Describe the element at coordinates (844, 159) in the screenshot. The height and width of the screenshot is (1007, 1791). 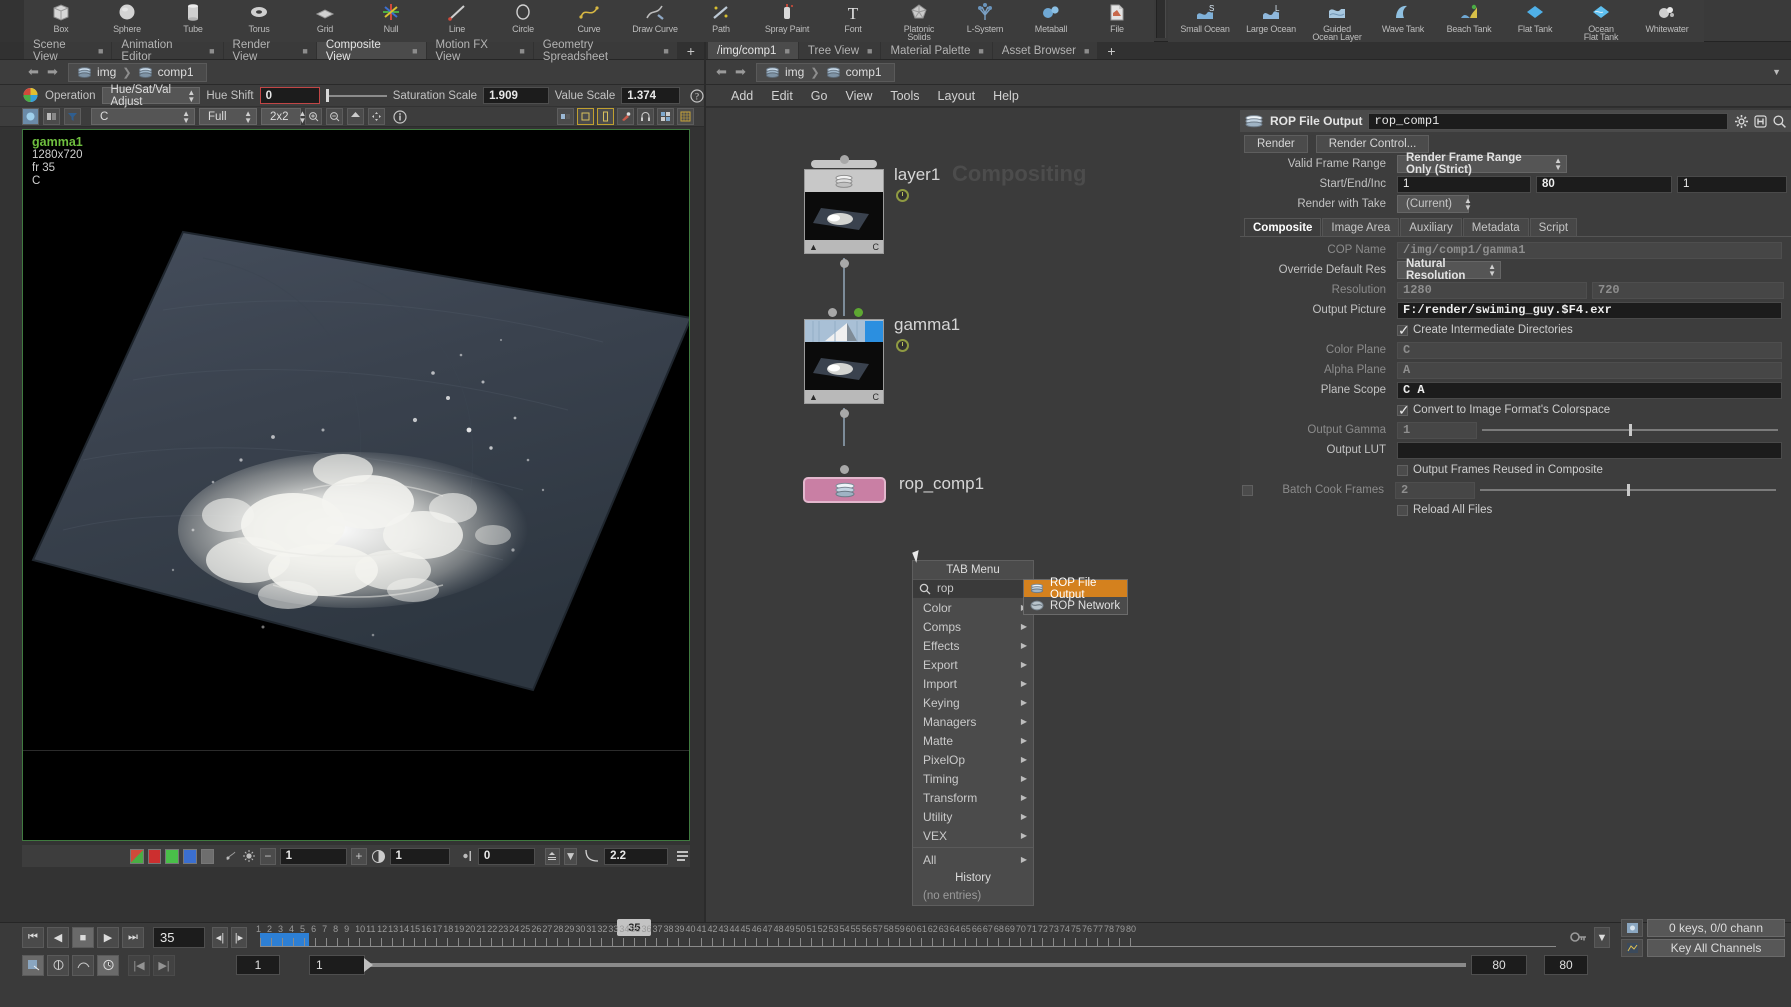
I see `node-input-connector` at that location.